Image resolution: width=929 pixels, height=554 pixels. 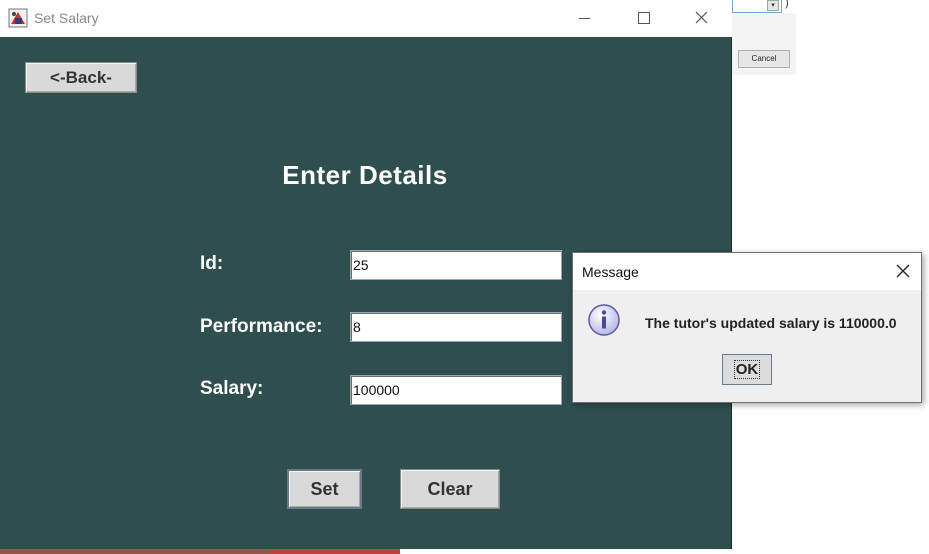 What do you see at coordinates (66, 18) in the screenshot?
I see `window-title: Set Salary` at bounding box center [66, 18].